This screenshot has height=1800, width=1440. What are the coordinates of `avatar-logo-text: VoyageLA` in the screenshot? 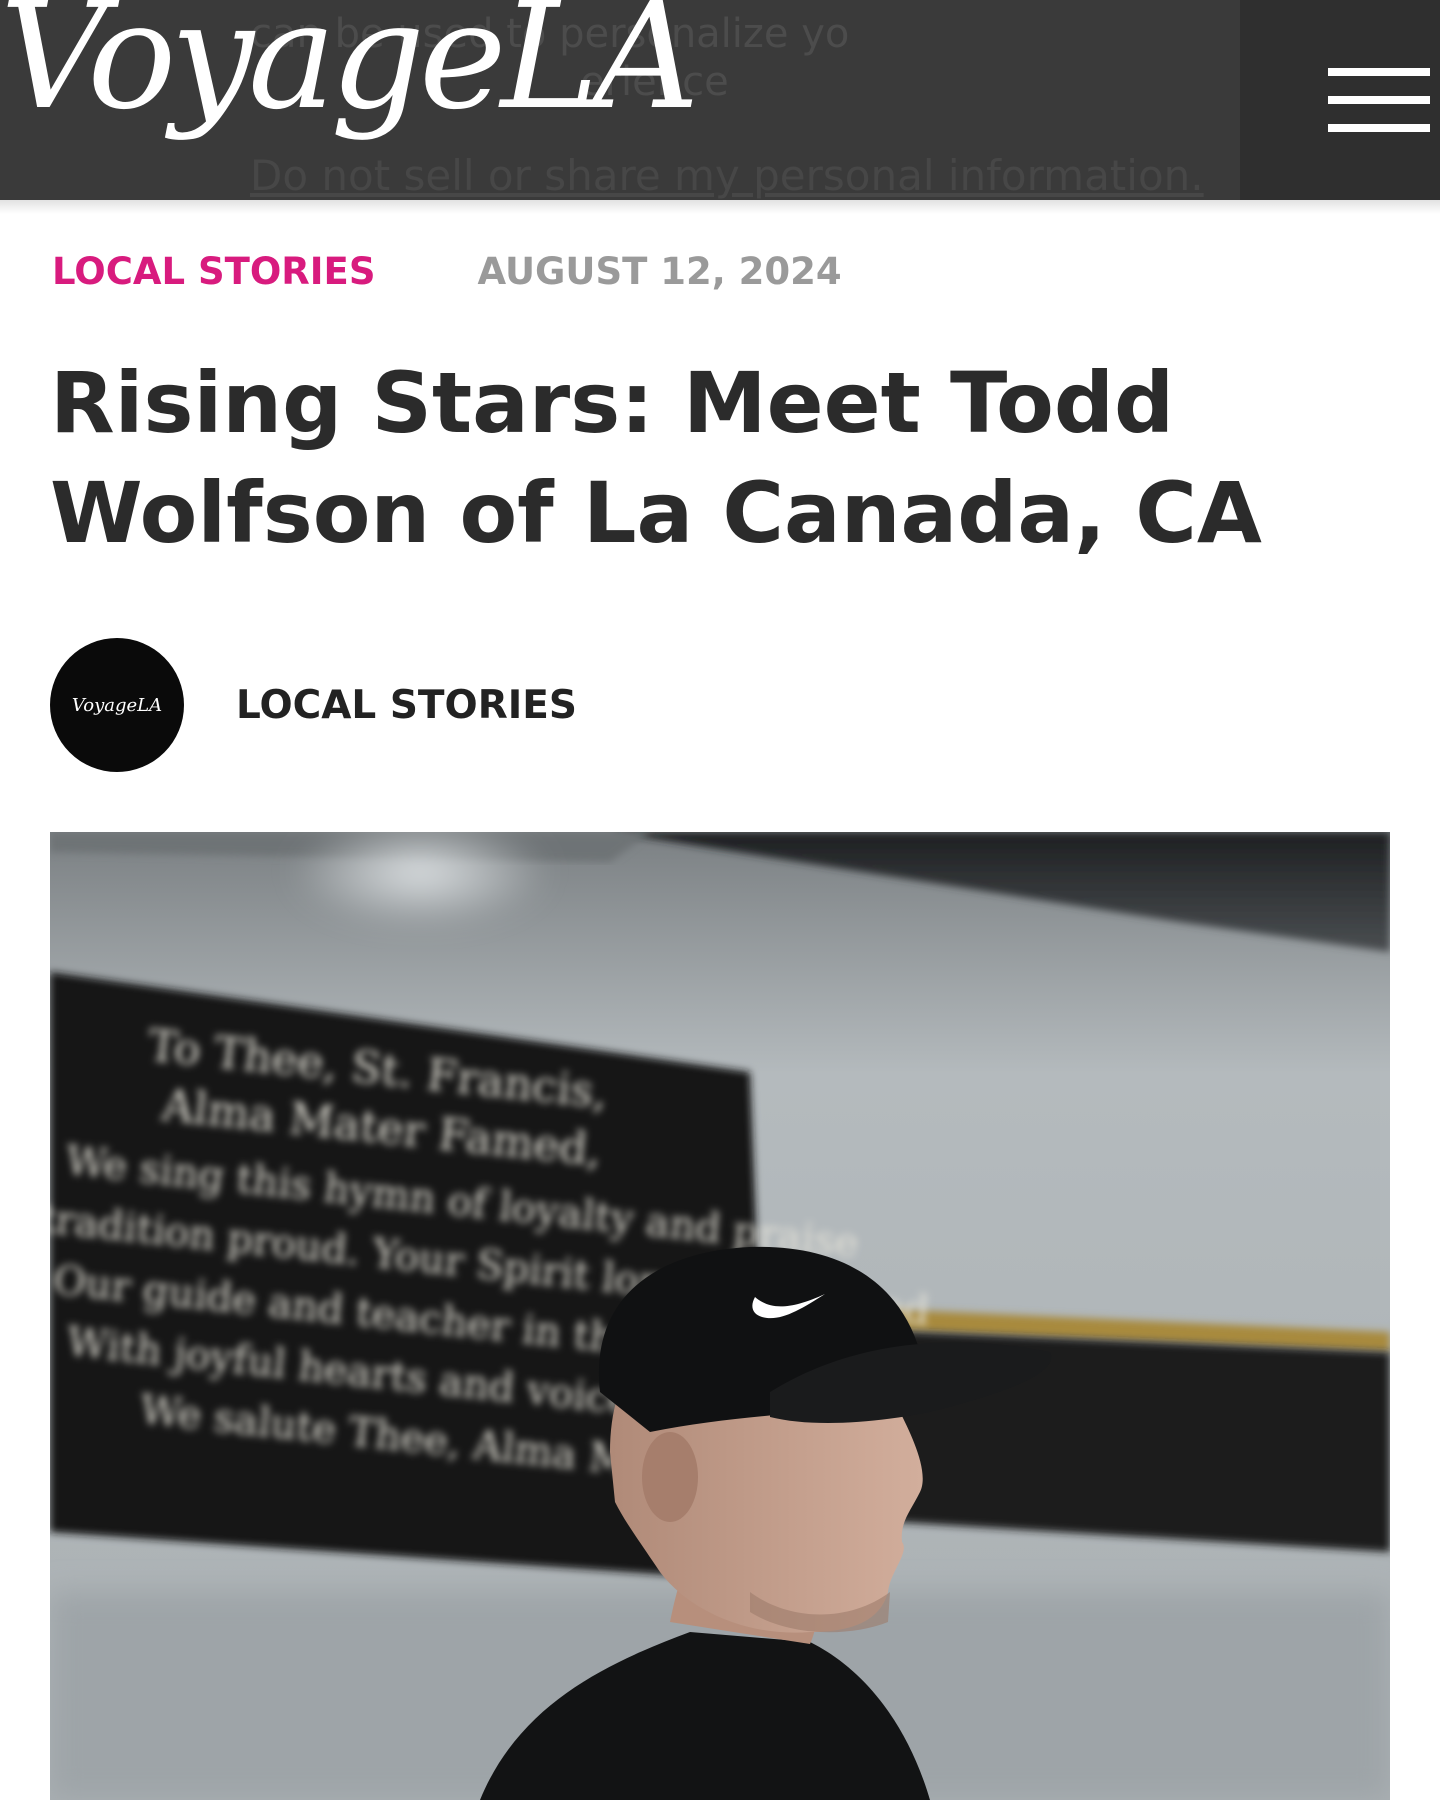 It's located at (117, 705).